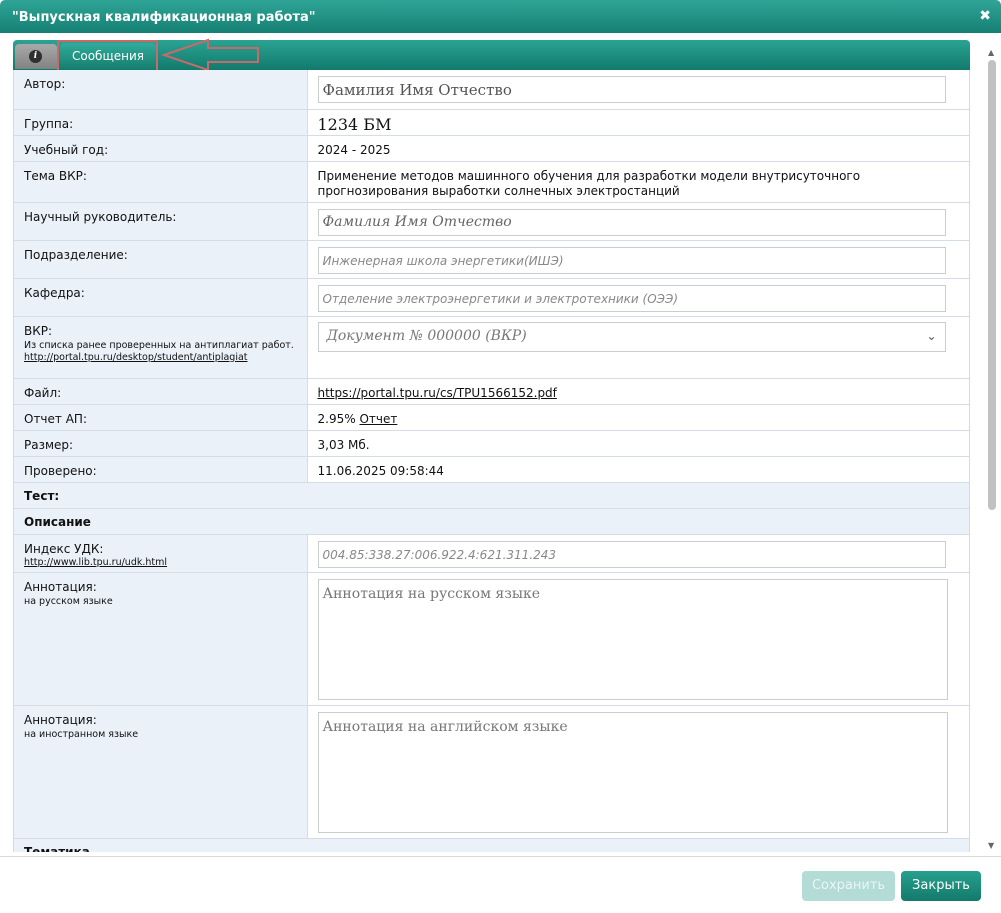 Image resolution: width=1001 pixels, height=913 pixels. I want to click on vkr-select: Документ № 000000 (ВКР) ⌄, so click(631, 336).